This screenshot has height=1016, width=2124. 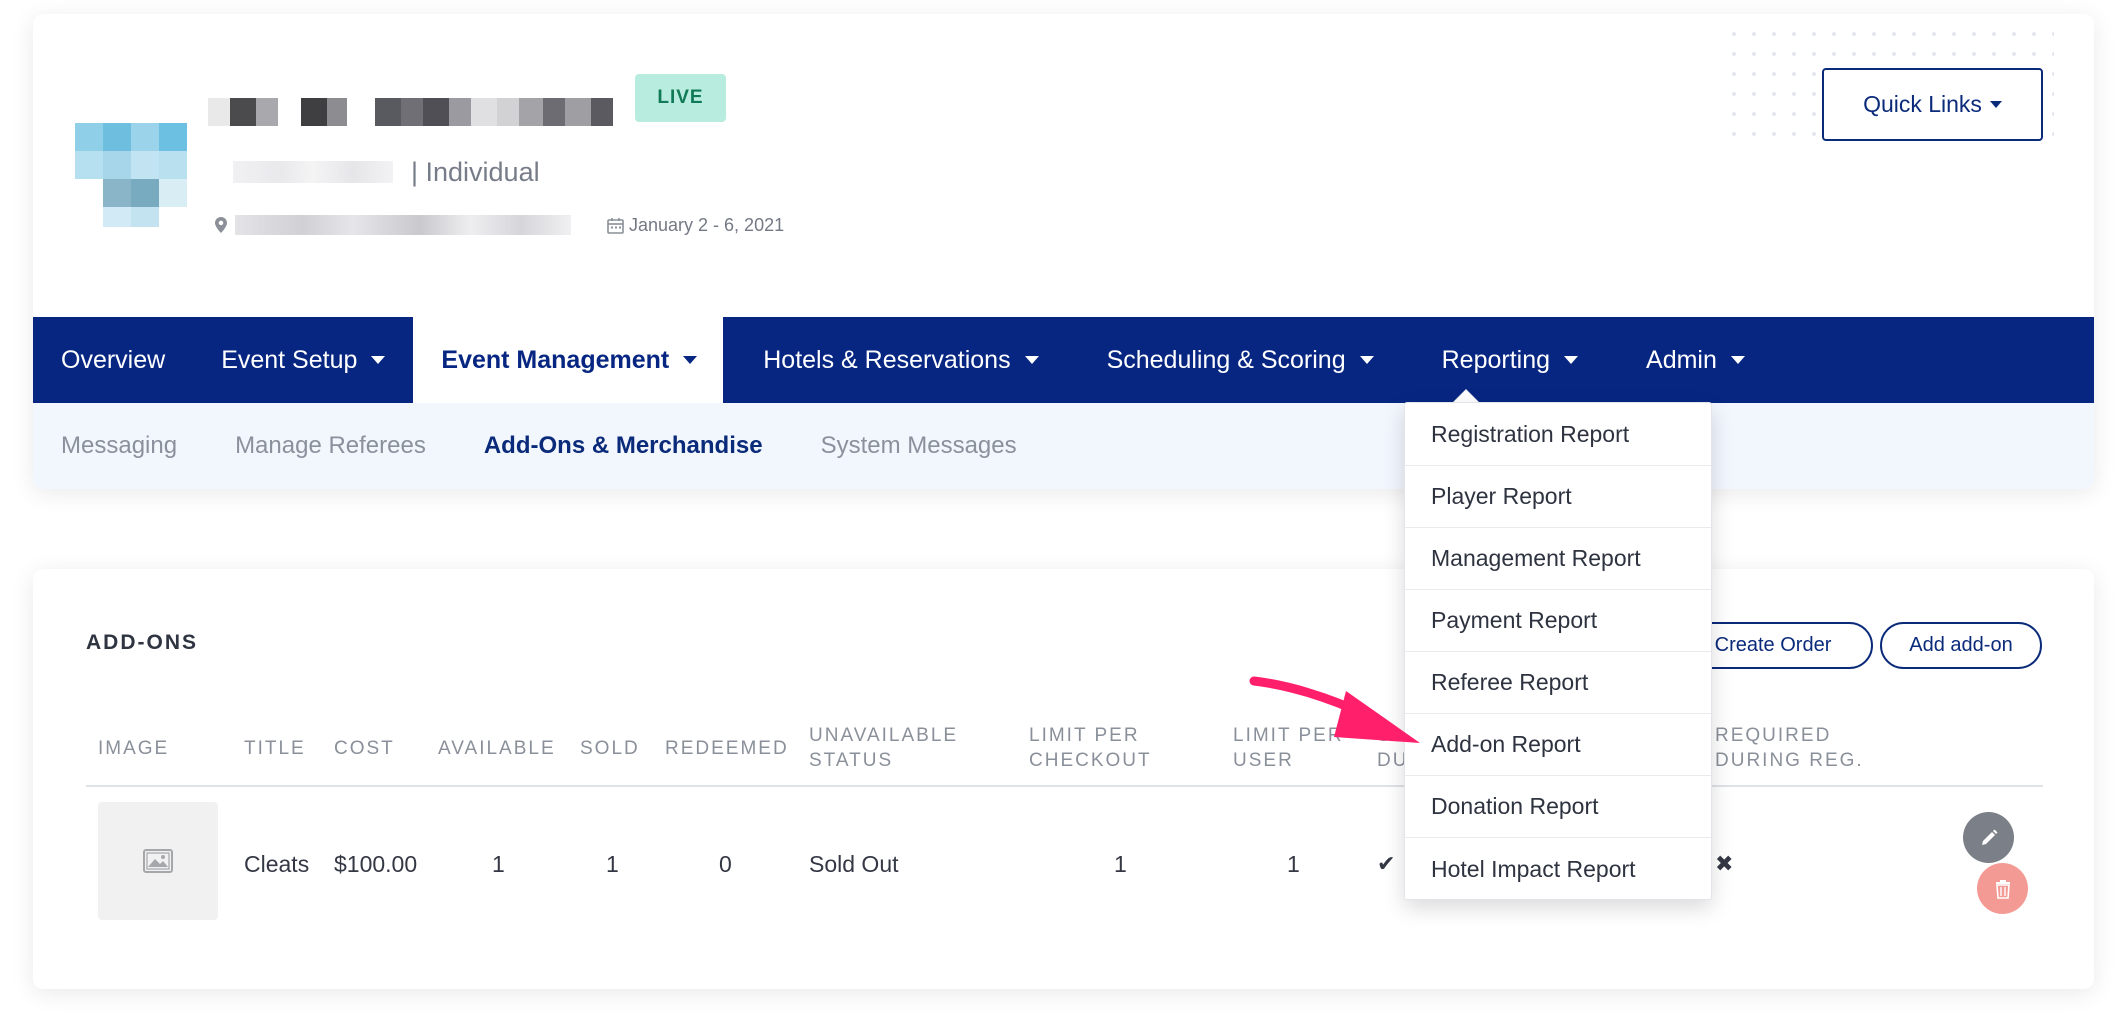 I want to click on nav-event-setup: Event Setup, so click(x=303, y=360).